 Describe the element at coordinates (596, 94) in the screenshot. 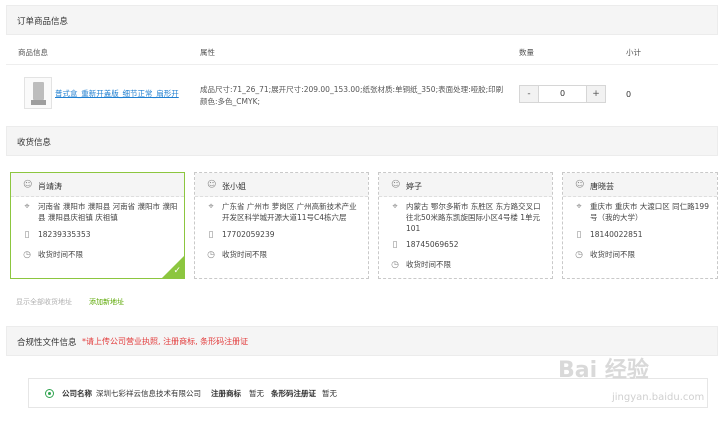

I see `increment-button: +` at that location.